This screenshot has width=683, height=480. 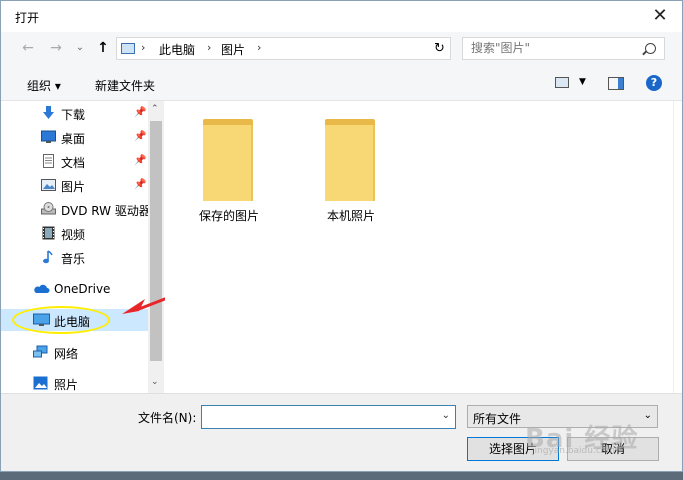 I want to click on search-icon, so click(x=650, y=48).